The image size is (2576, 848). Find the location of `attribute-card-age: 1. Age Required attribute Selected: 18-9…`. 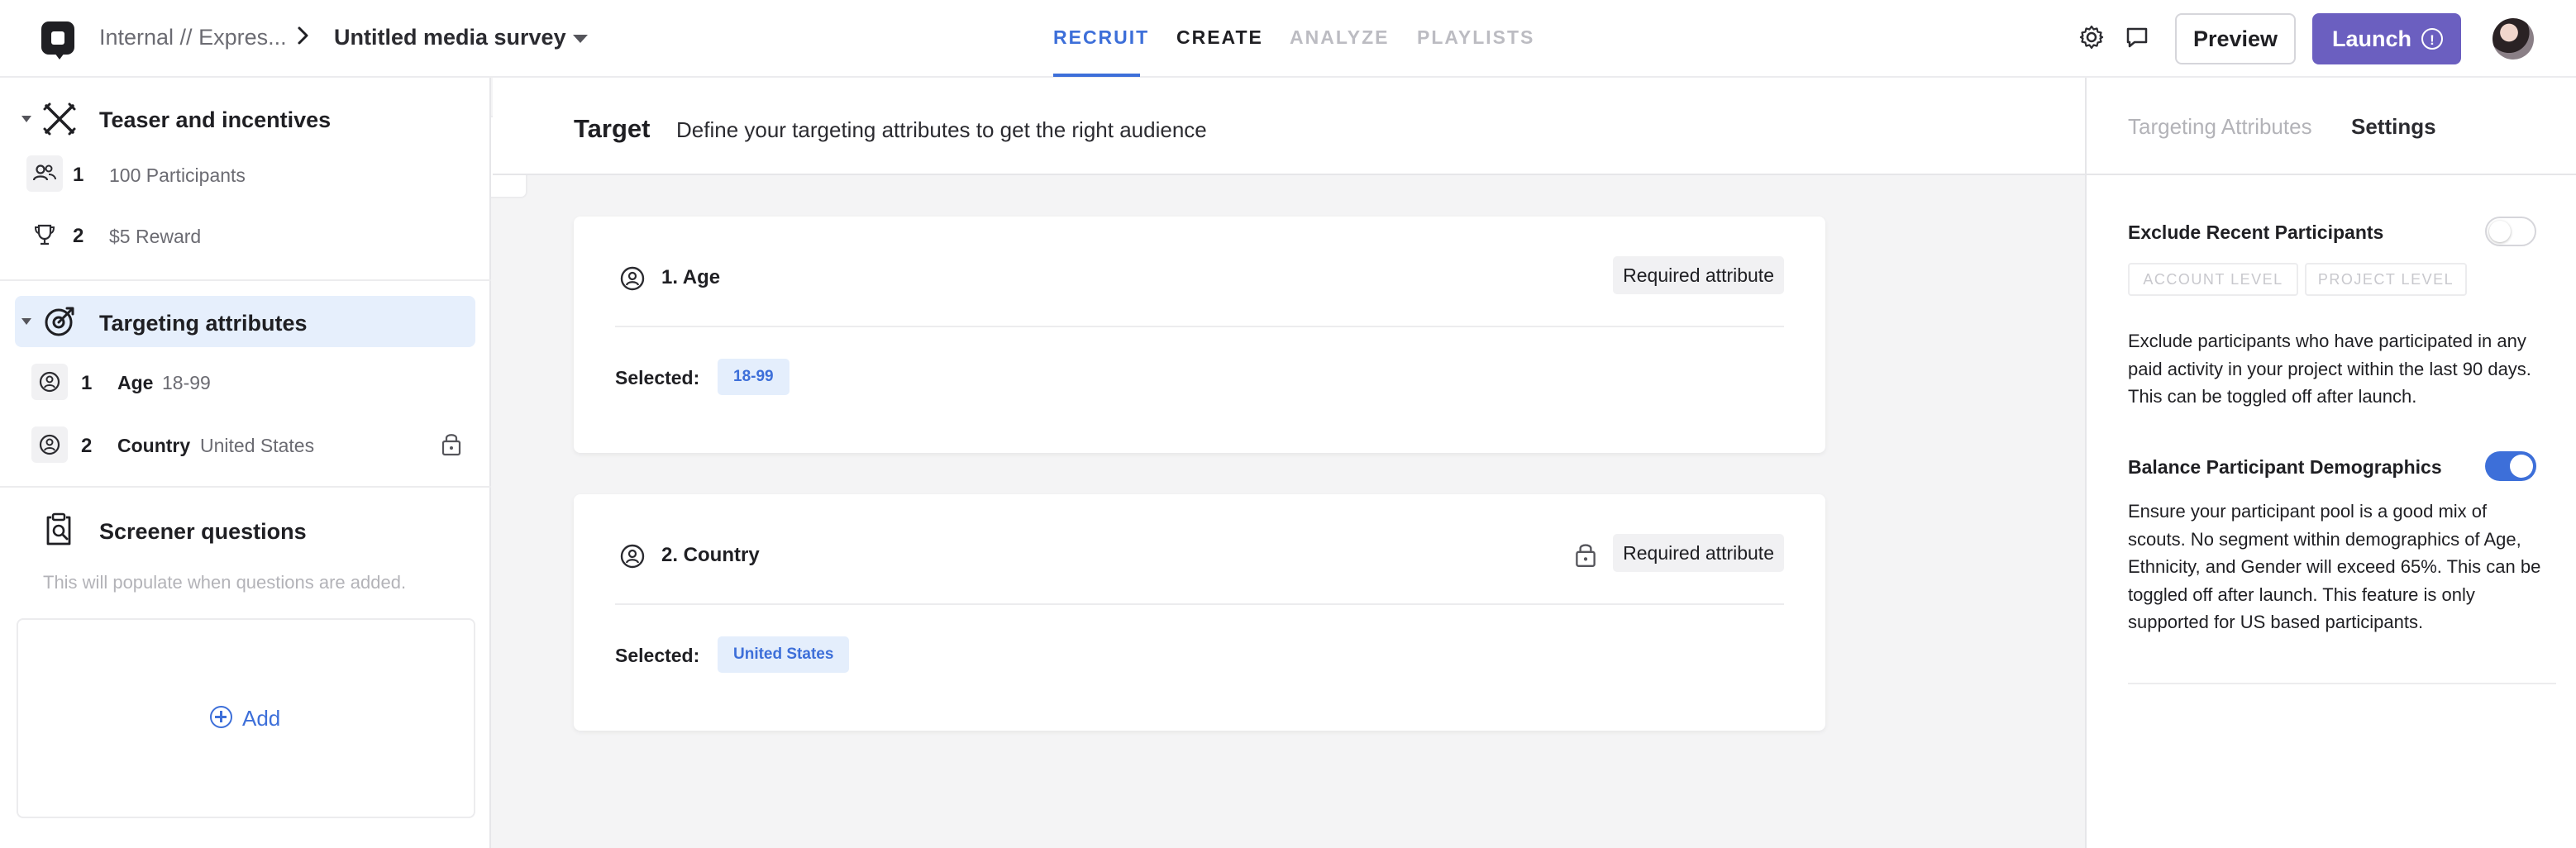

attribute-card-age: 1. Age Required attribute Selected: 18-9… is located at coordinates (1199, 335).